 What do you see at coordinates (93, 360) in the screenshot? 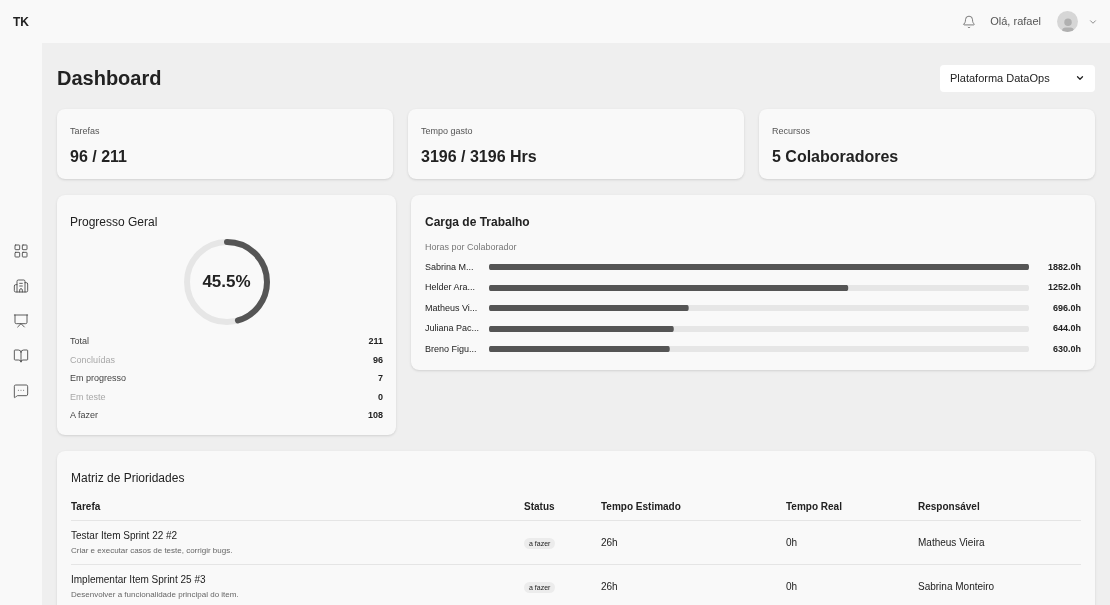
I see `status-label: Concluídas` at bounding box center [93, 360].